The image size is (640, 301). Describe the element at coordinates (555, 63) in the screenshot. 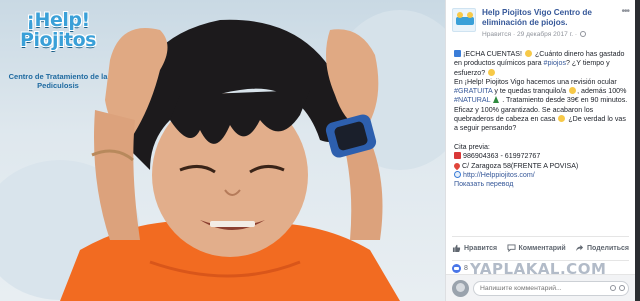

I see `hashtag-piojos-link: #piojos` at that location.